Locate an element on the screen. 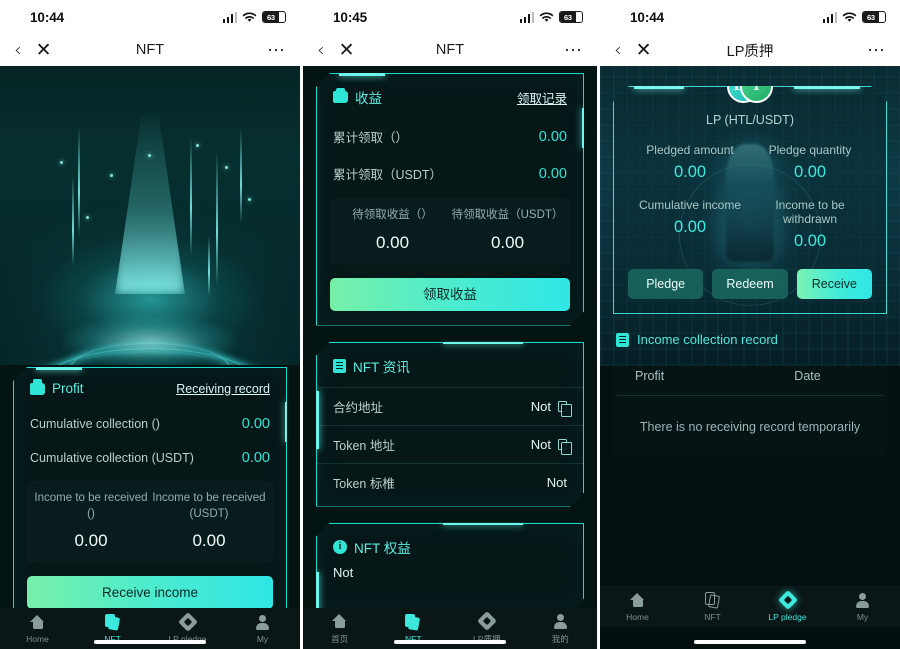 The image size is (900, 649). pending-income-item: 待领取收益（） 0.00 is located at coordinates (392, 230).